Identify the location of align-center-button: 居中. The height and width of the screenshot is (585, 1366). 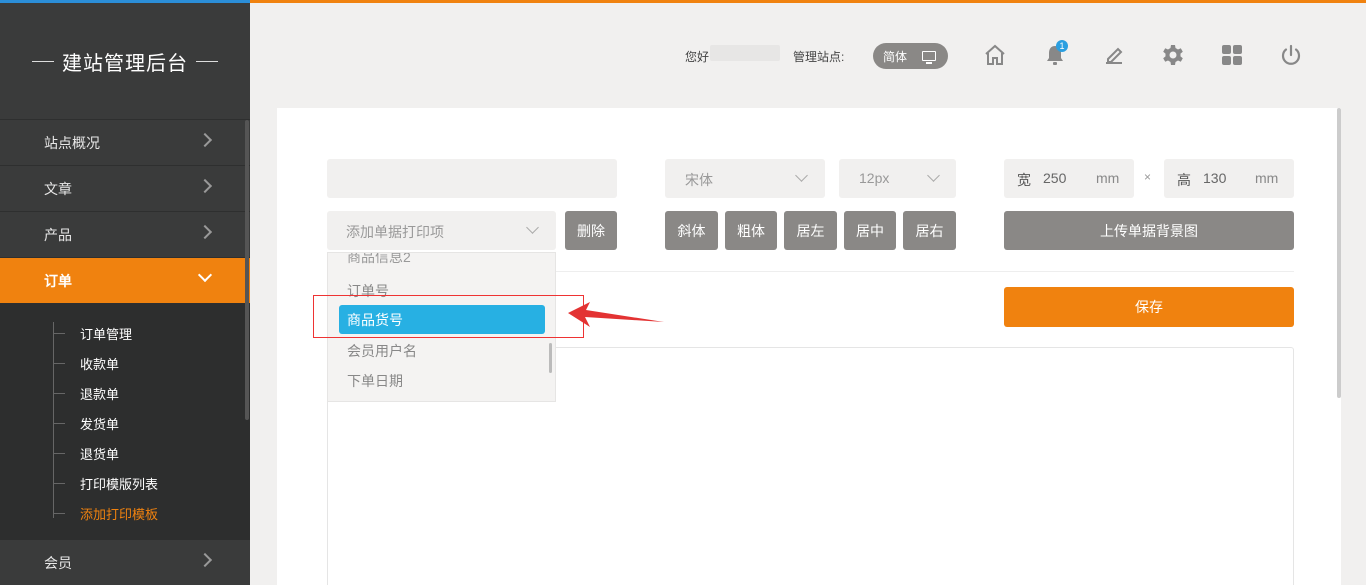
(870, 230).